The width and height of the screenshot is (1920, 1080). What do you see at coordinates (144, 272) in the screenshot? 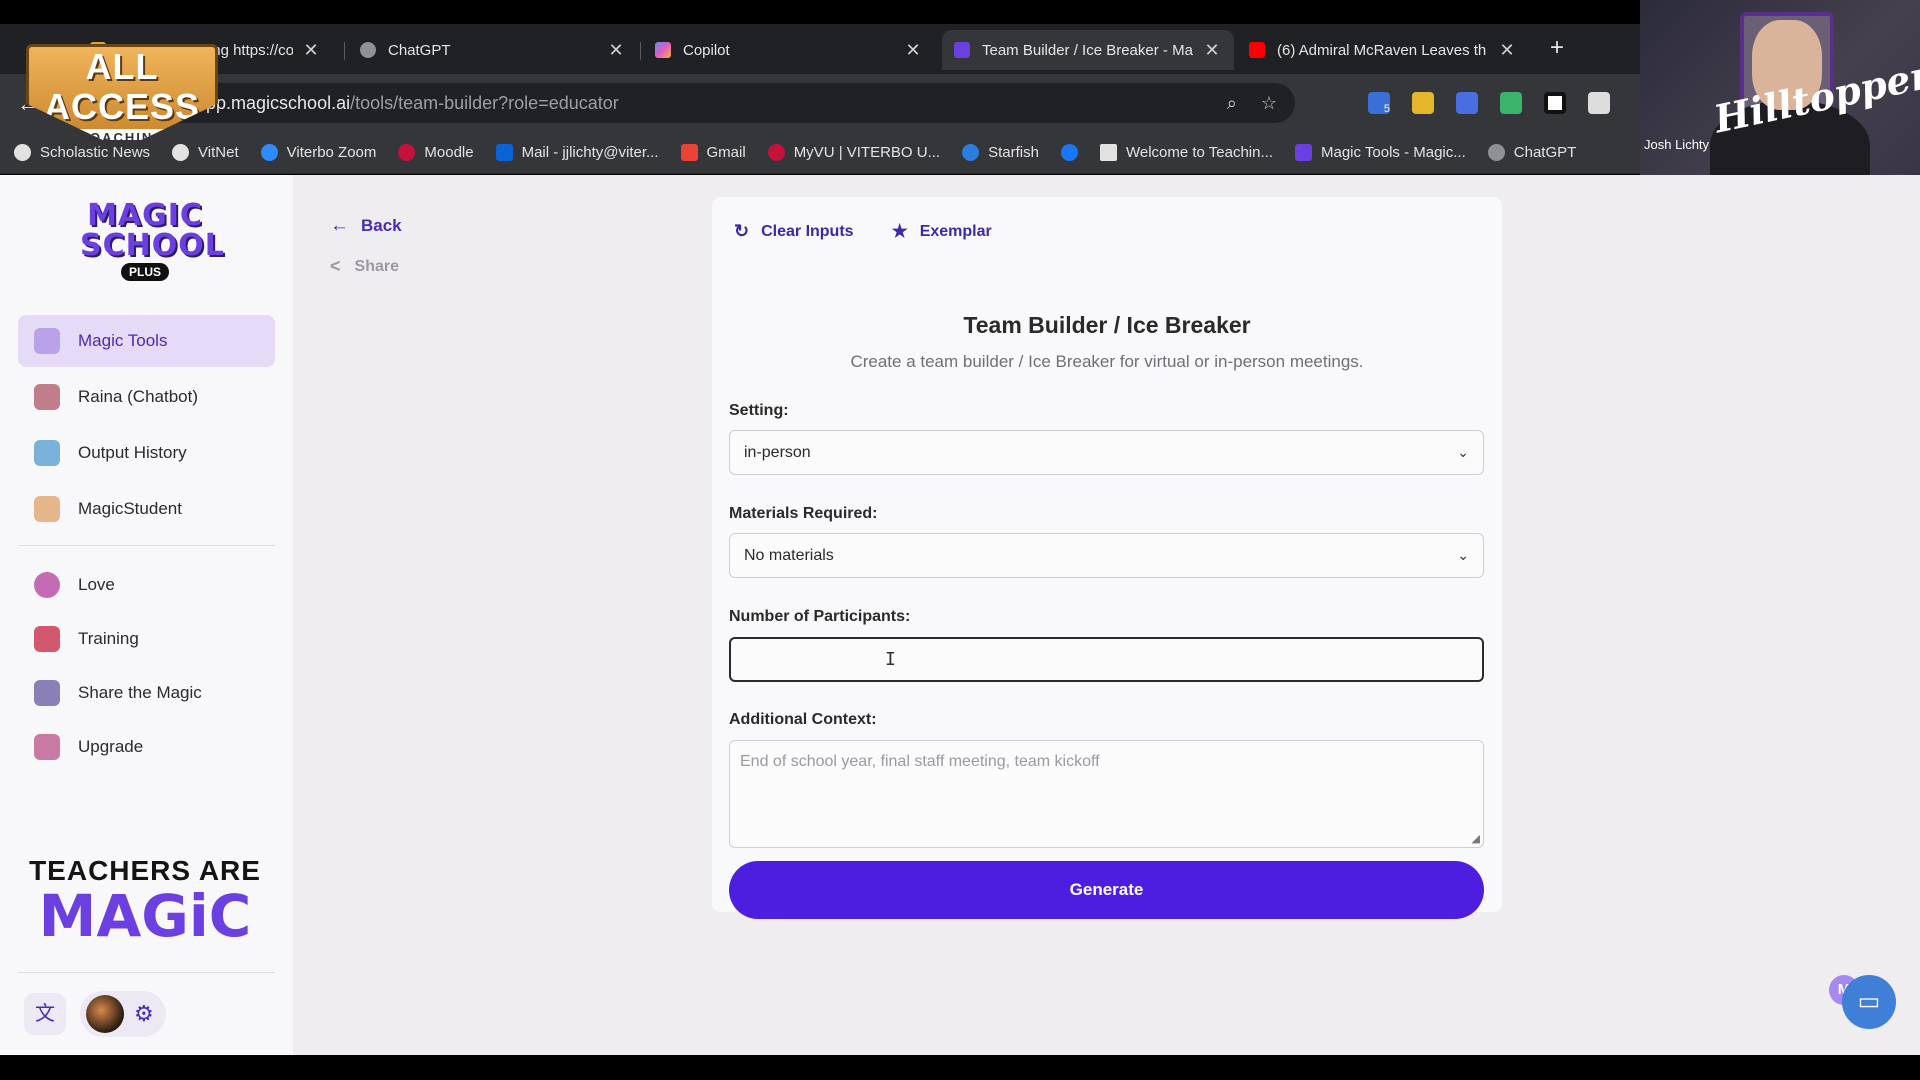
I see `plus-badge: PLUS` at bounding box center [144, 272].